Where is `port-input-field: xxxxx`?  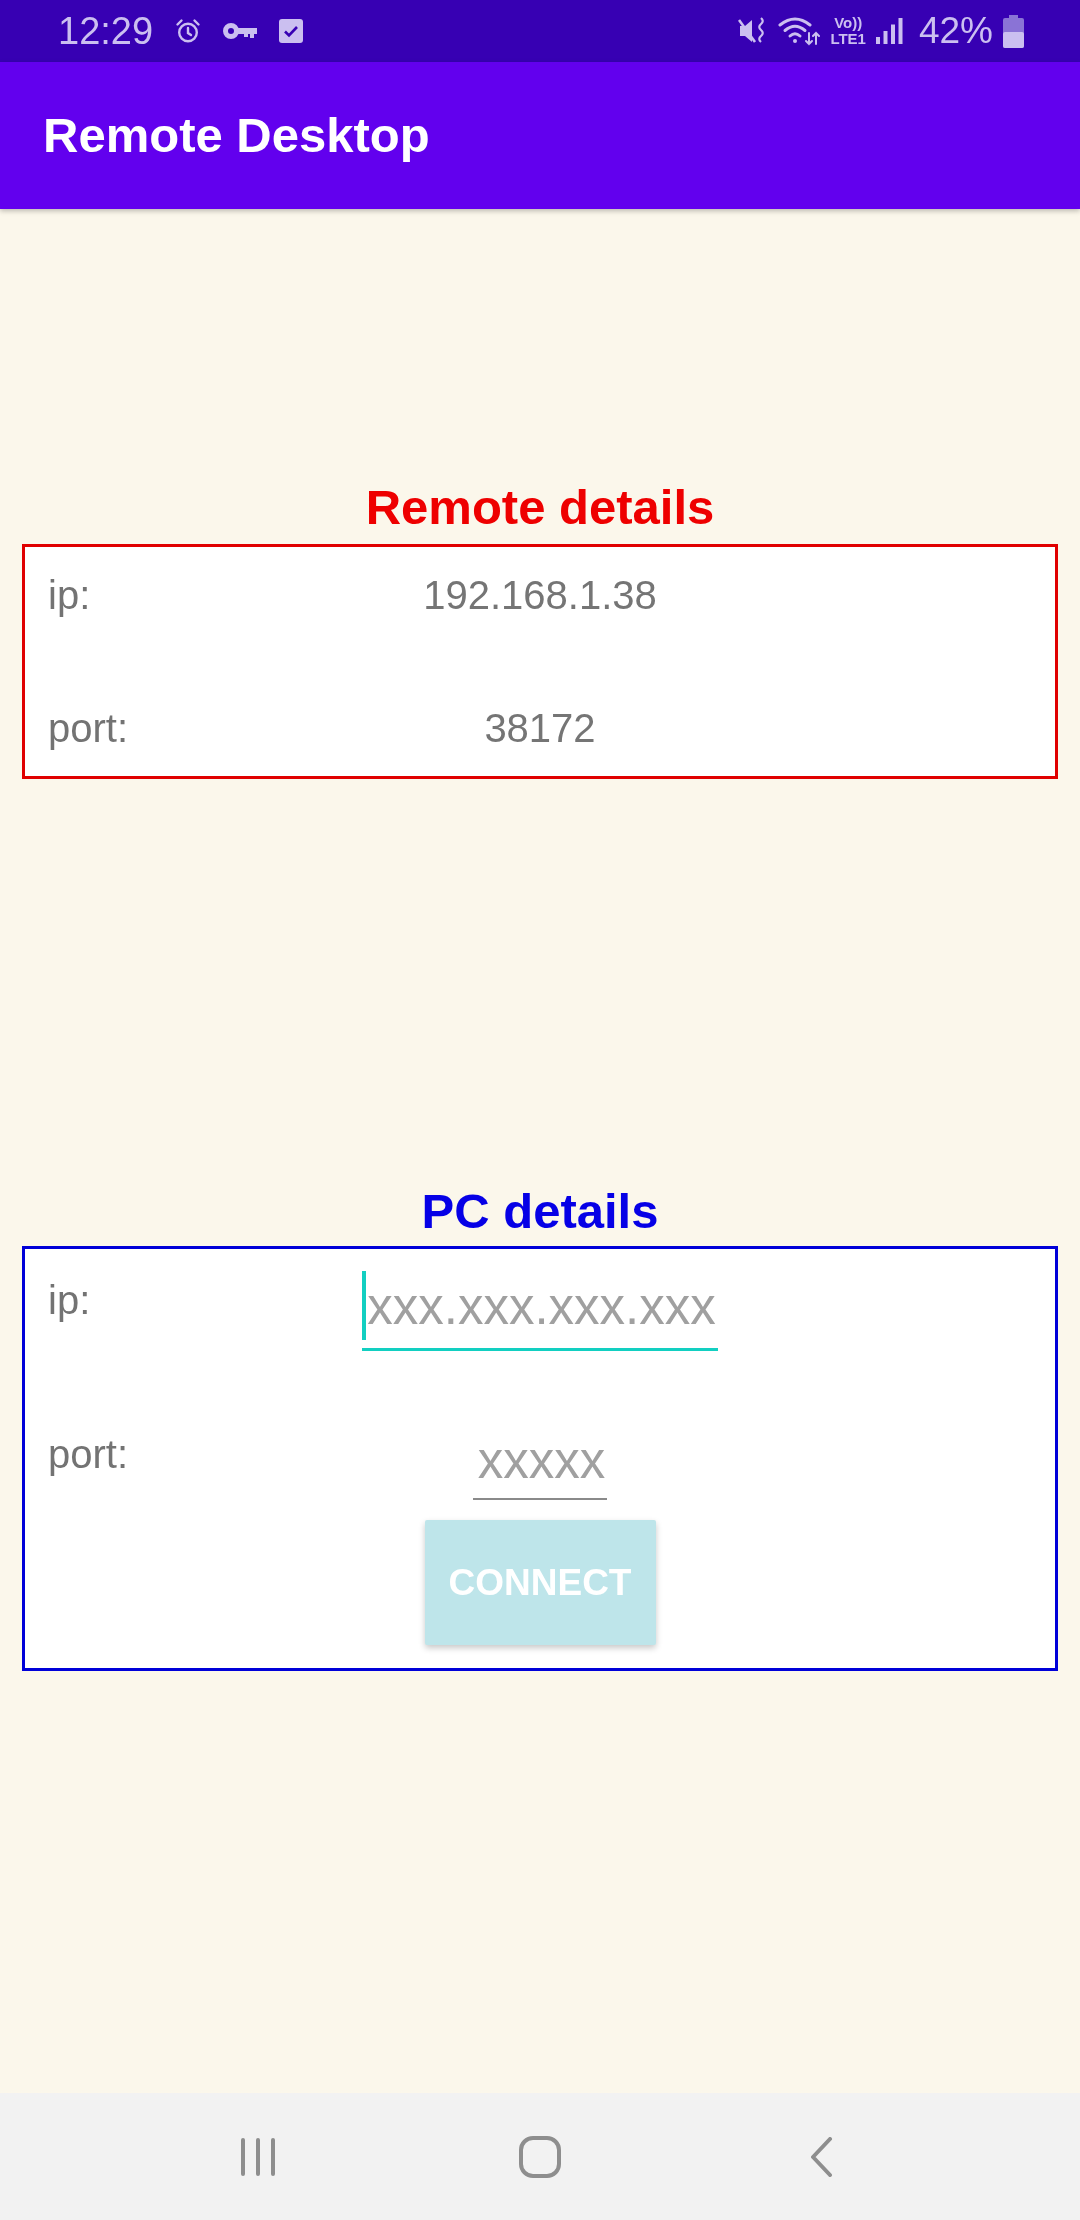
port-input-field: xxxxx is located at coordinates (540, 1462).